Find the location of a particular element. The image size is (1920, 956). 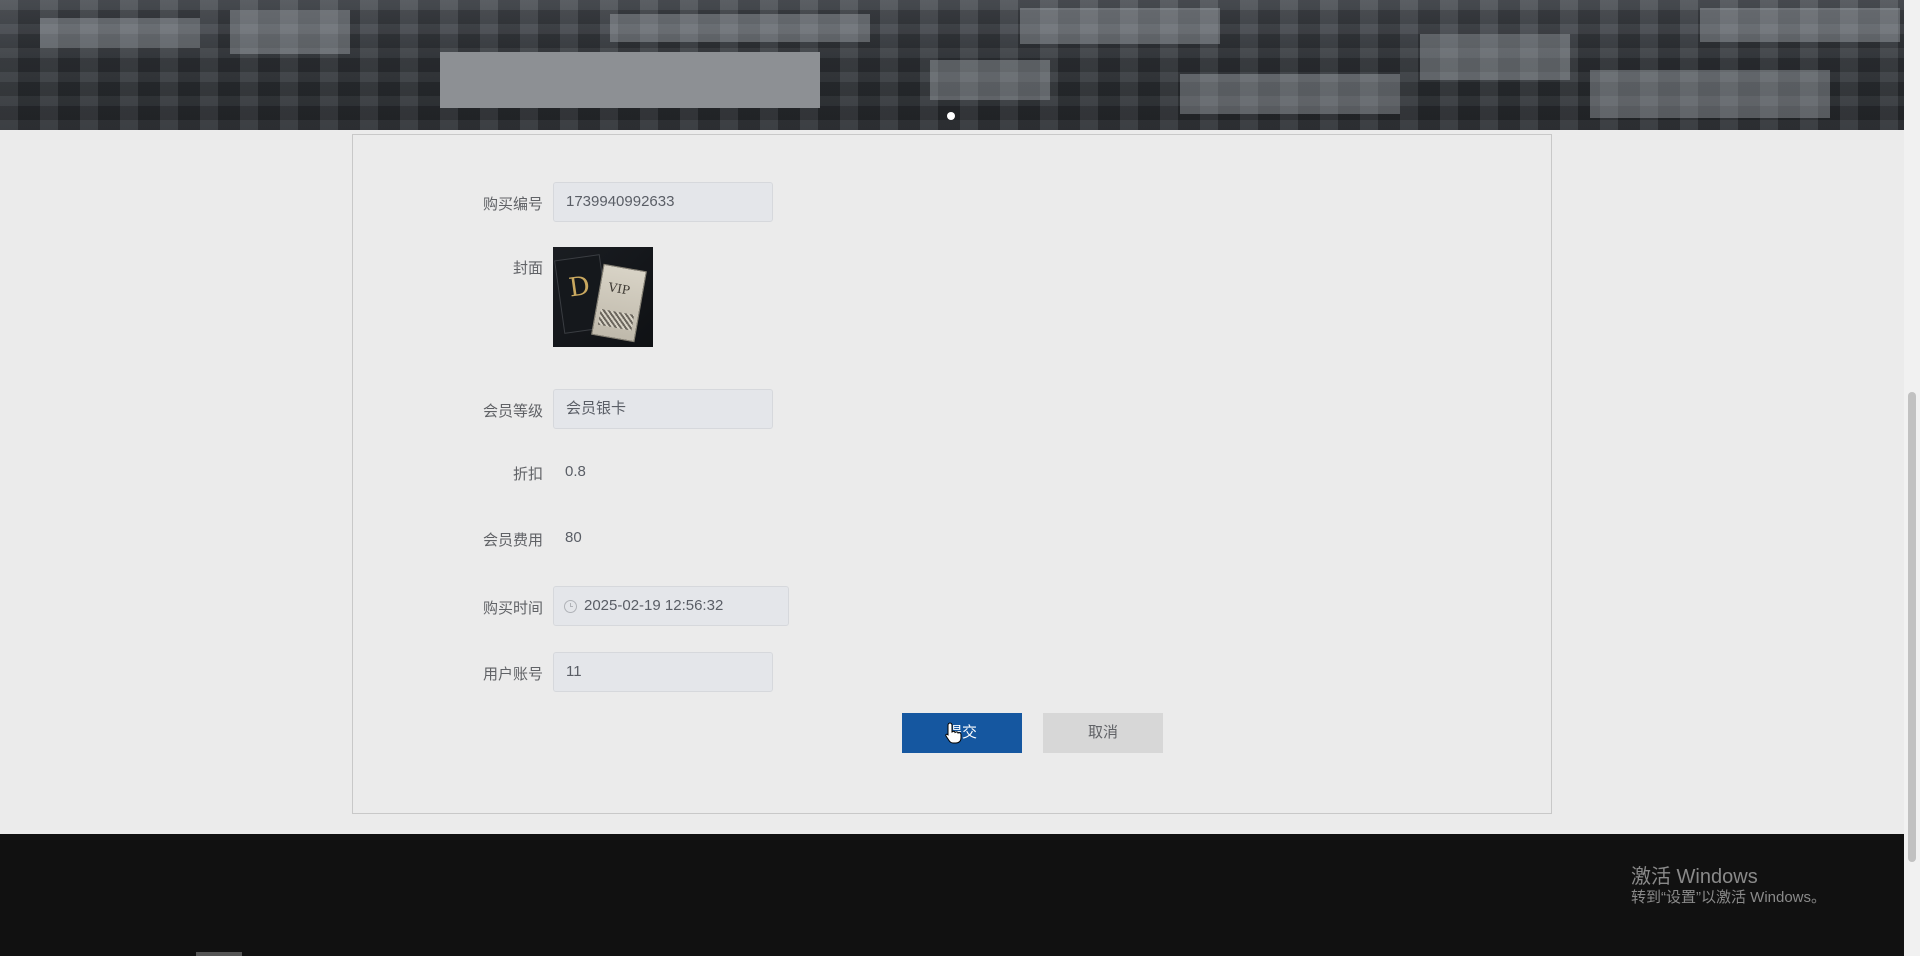

cover-label: 封面 is located at coordinates (527, 268).